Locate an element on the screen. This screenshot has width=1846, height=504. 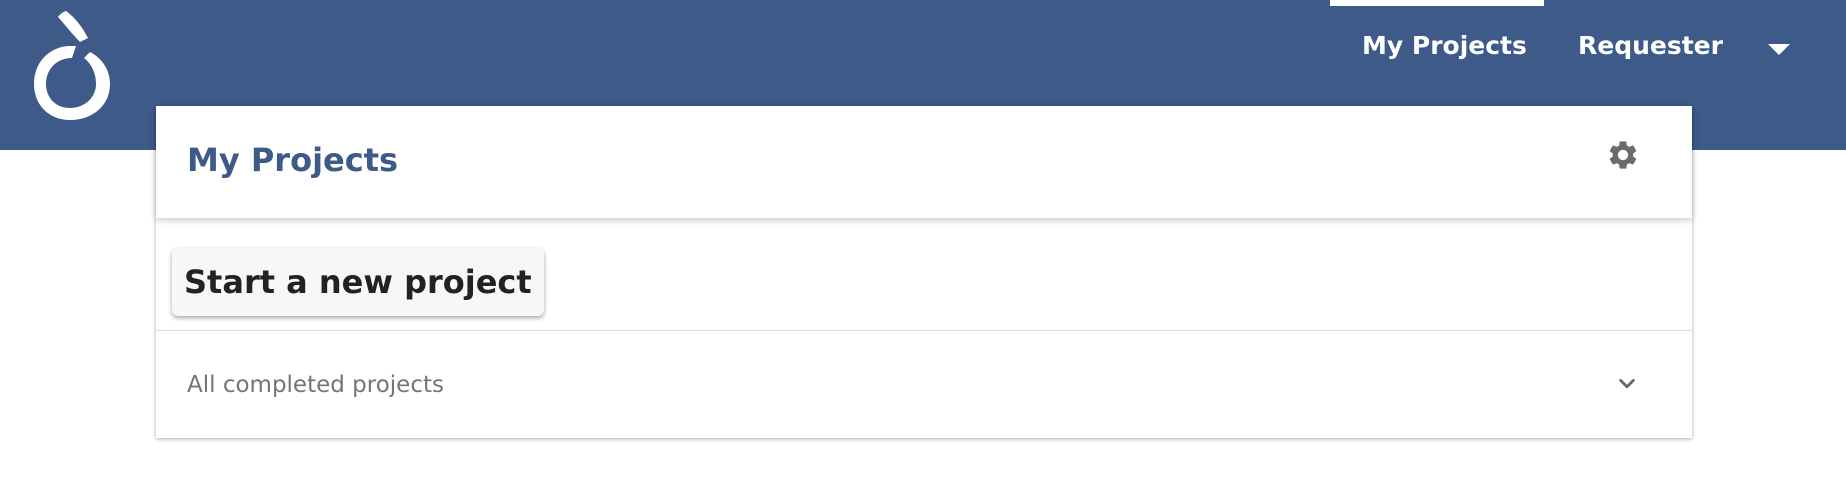
chevron-down-icon is located at coordinates (1627, 384).